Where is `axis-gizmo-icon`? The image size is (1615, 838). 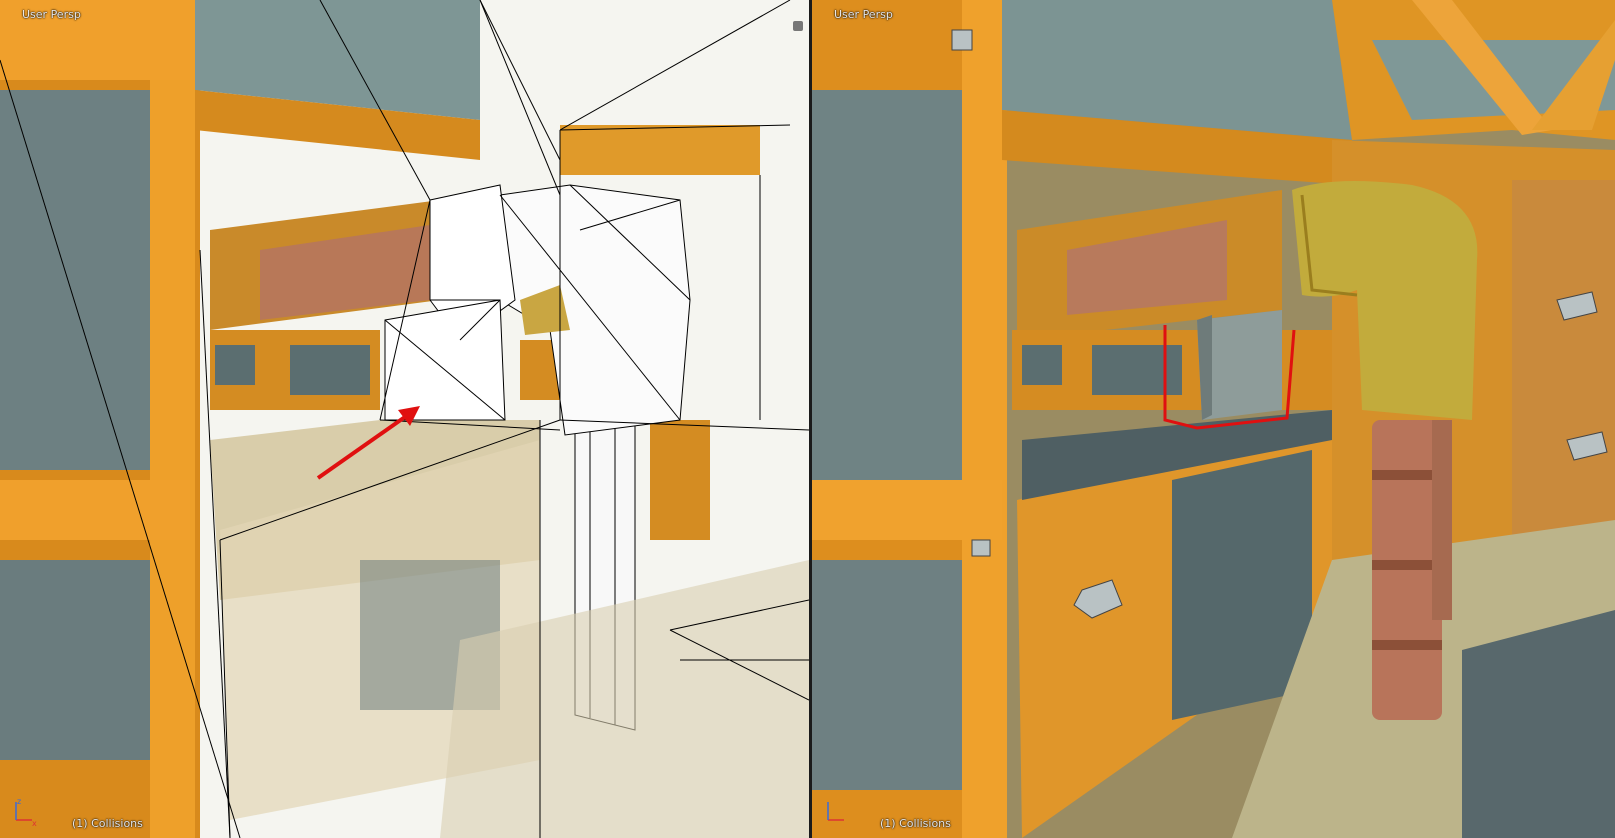 axis-gizmo-icon is located at coordinates (835, 811).